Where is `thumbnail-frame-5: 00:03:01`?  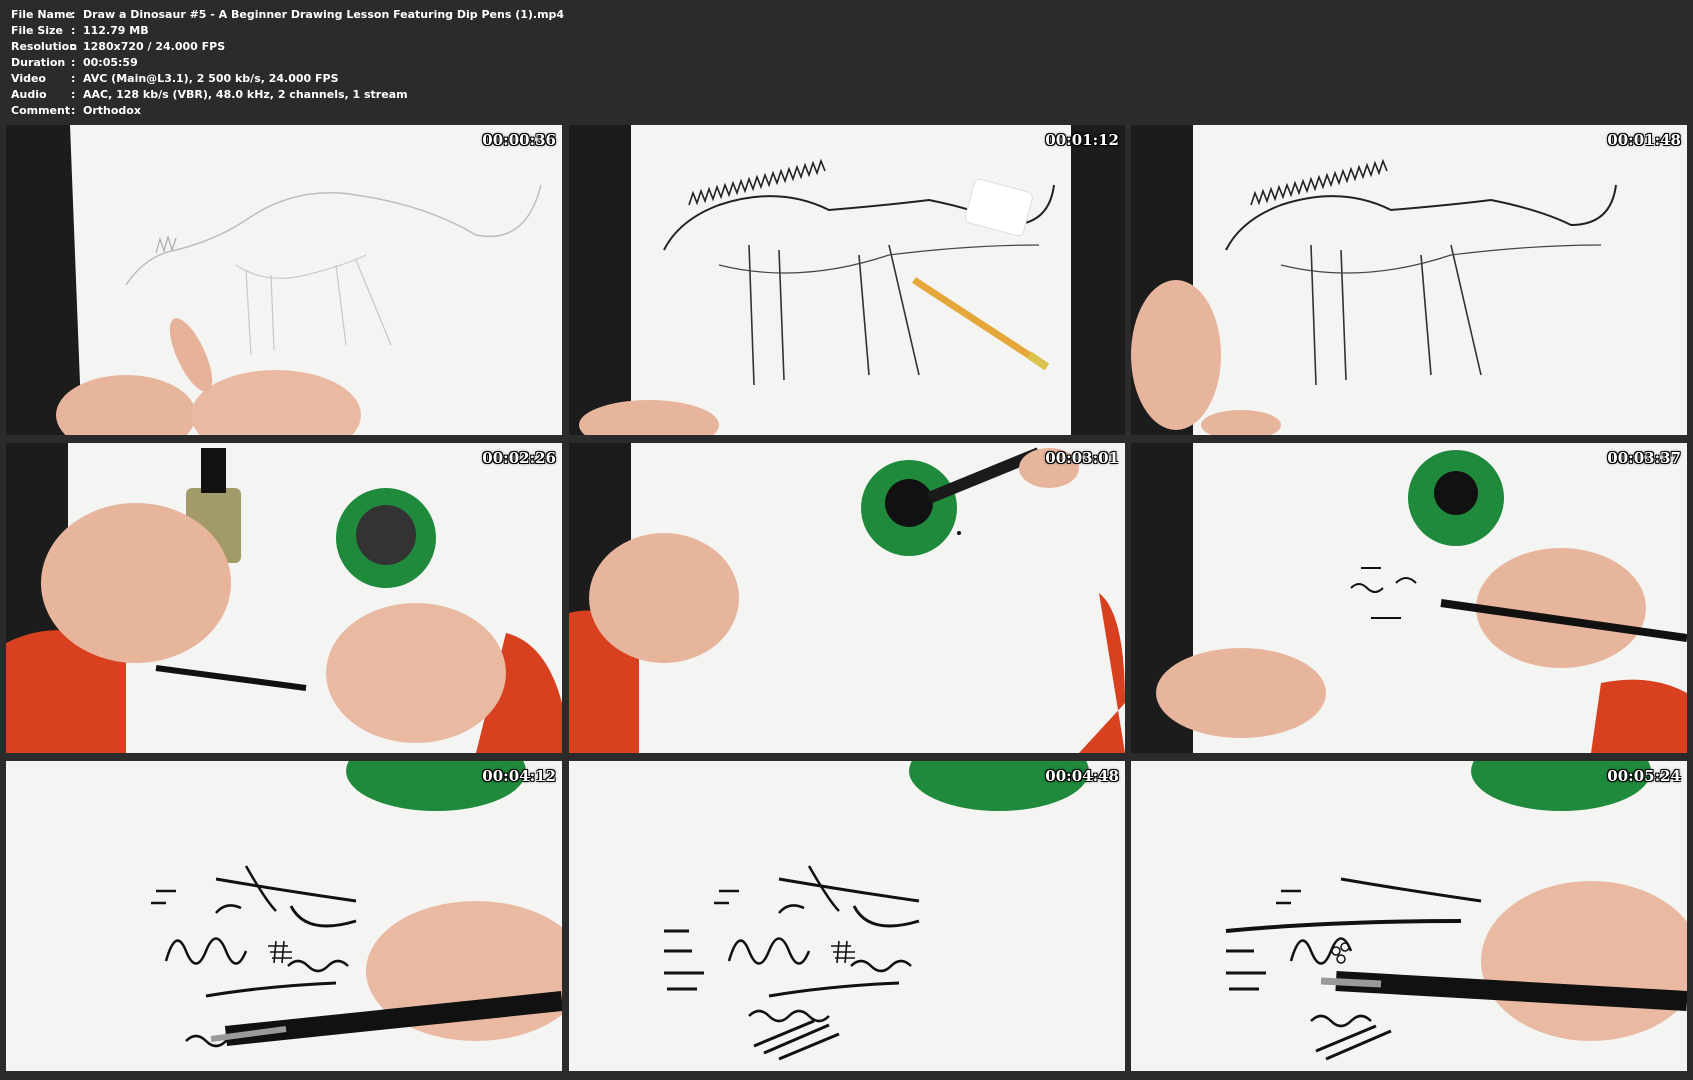 thumbnail-frame-5: 00:03:01 is located at coordinates (847, 598).